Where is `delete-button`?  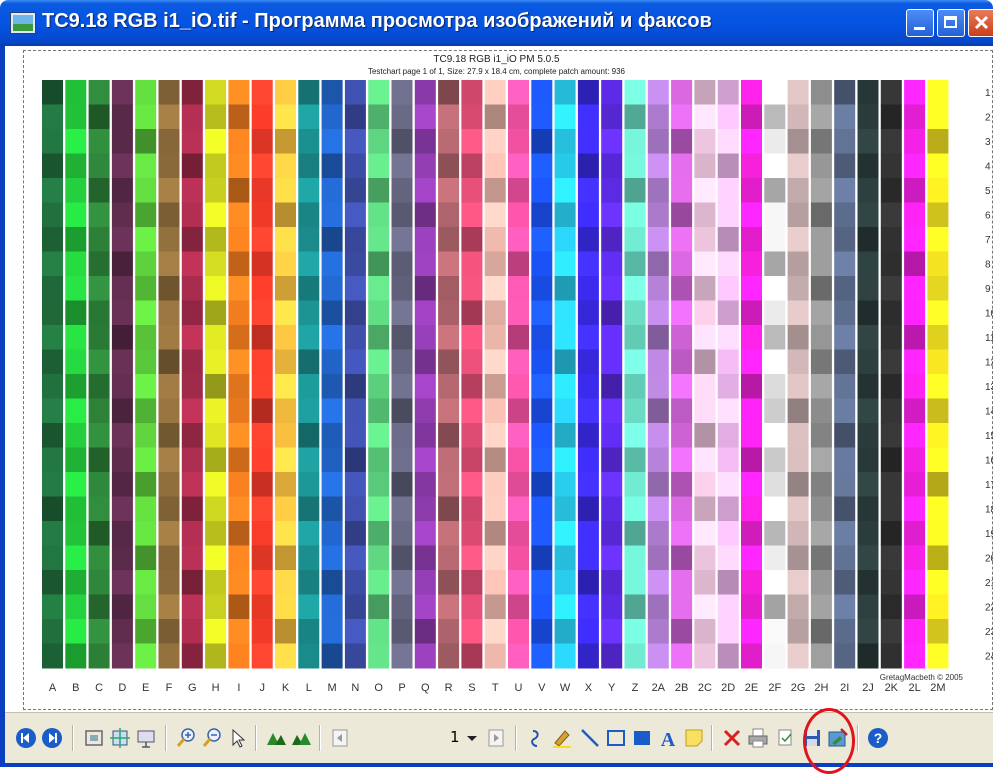 delete-button is located at coordinates (732, 738).